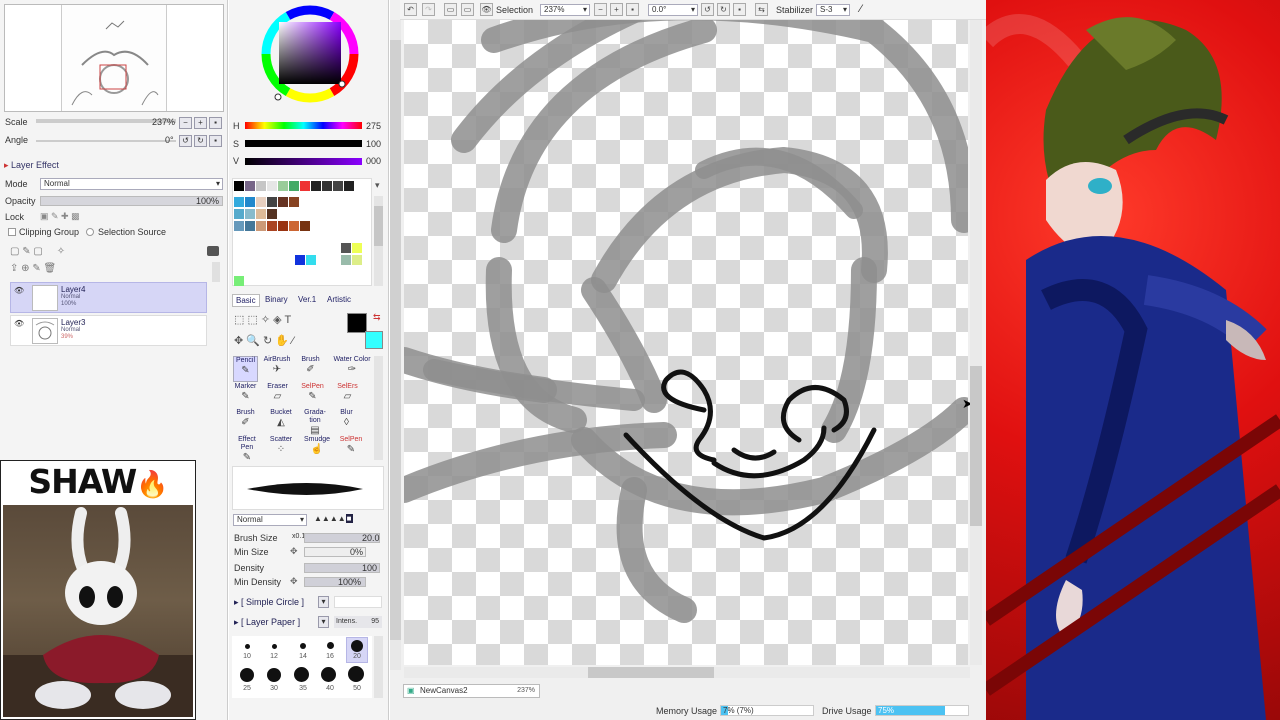 Image resolution: width=1280 pixels, height=720 pixels. Describe the element at coordinates (315, 422) in the screenshot. I see `tool-gradation: Grada-tion ▤` at that location.